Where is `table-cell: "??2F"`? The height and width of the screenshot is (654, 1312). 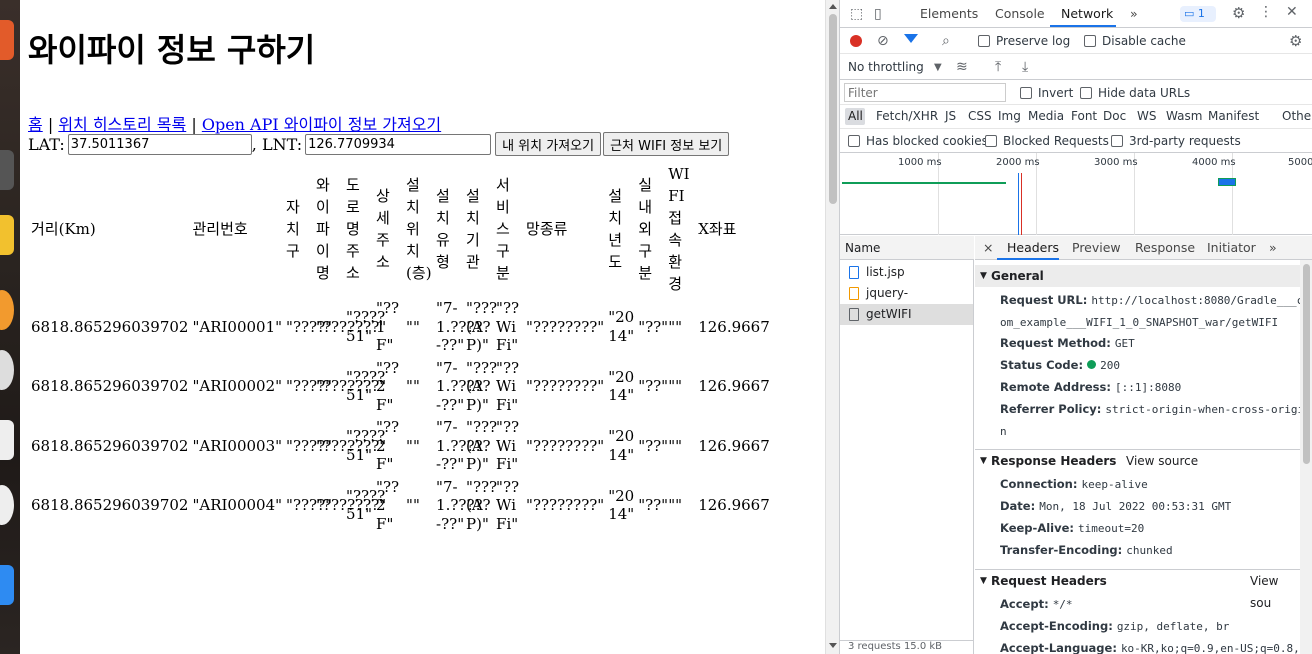 table-cell: "??2F" is located at coordinates (388, 386).